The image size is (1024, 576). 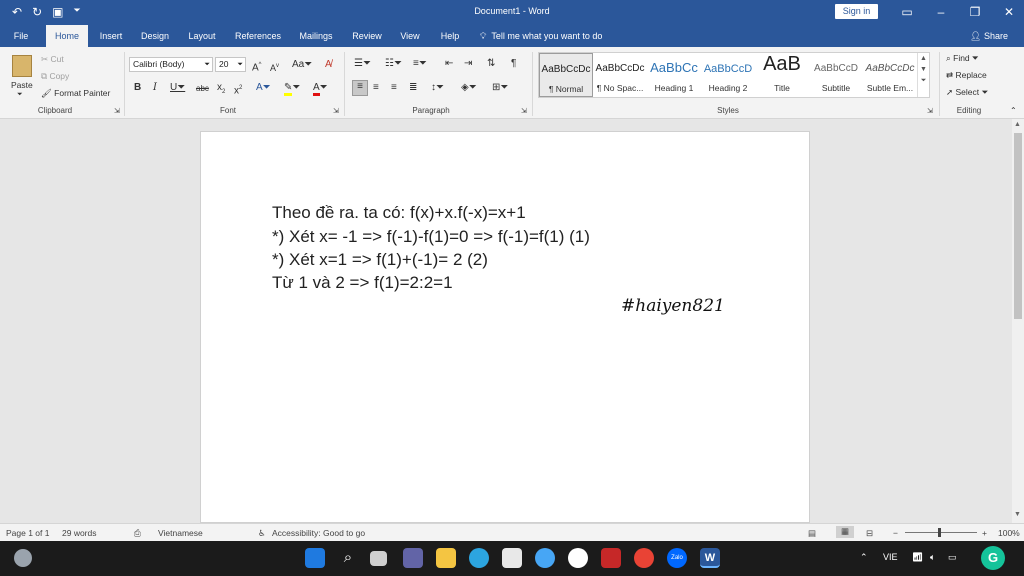 What do you see at coordinates (449, 64) in the screenshot?
I see `decrease-indent-icon: ⇤` at bounding box center [449, 64].